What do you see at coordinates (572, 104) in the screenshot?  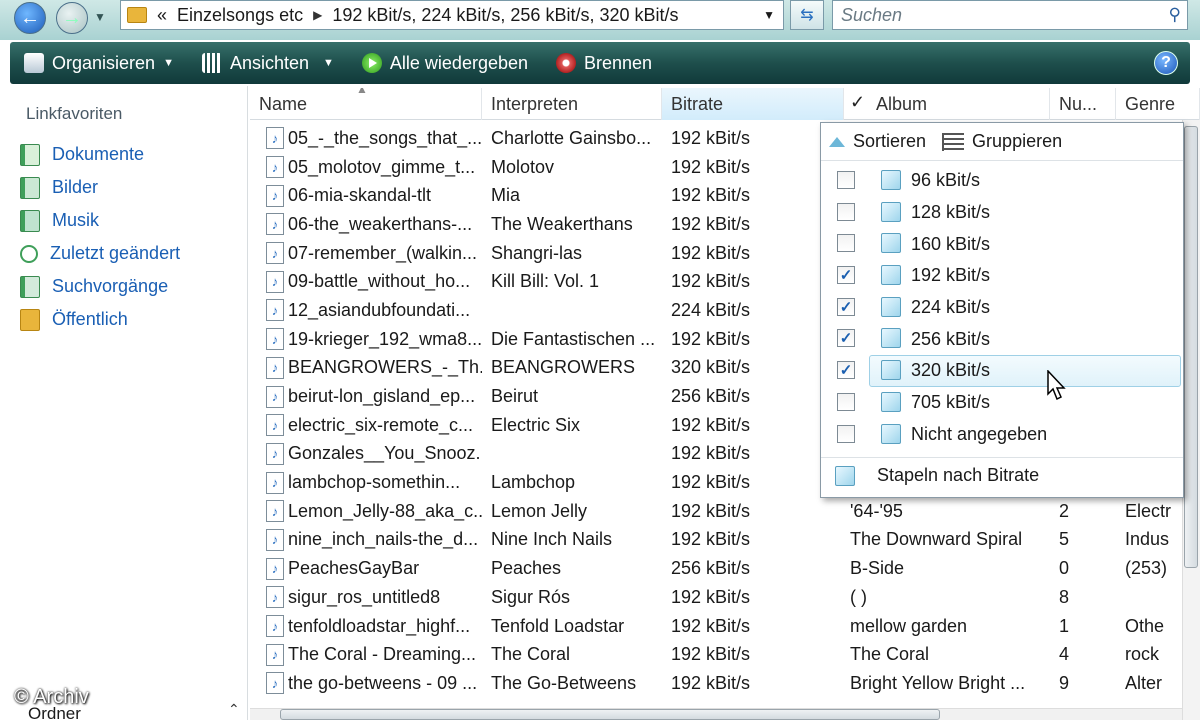 I see `column-header-artist: Interpreten` at bounding box center [572, 104].